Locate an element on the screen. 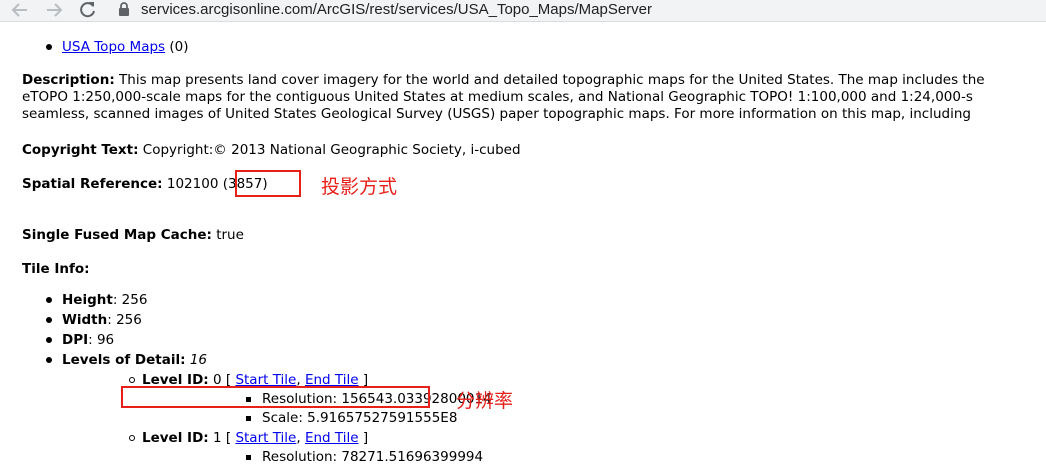  lock-icon is located at coordinates (124, 9).